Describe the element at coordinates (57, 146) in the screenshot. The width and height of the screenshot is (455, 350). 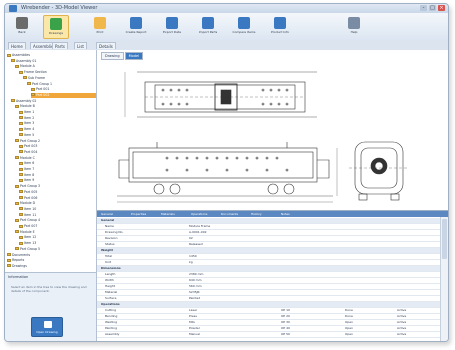
I see `tree-item: Part 003` at that location.